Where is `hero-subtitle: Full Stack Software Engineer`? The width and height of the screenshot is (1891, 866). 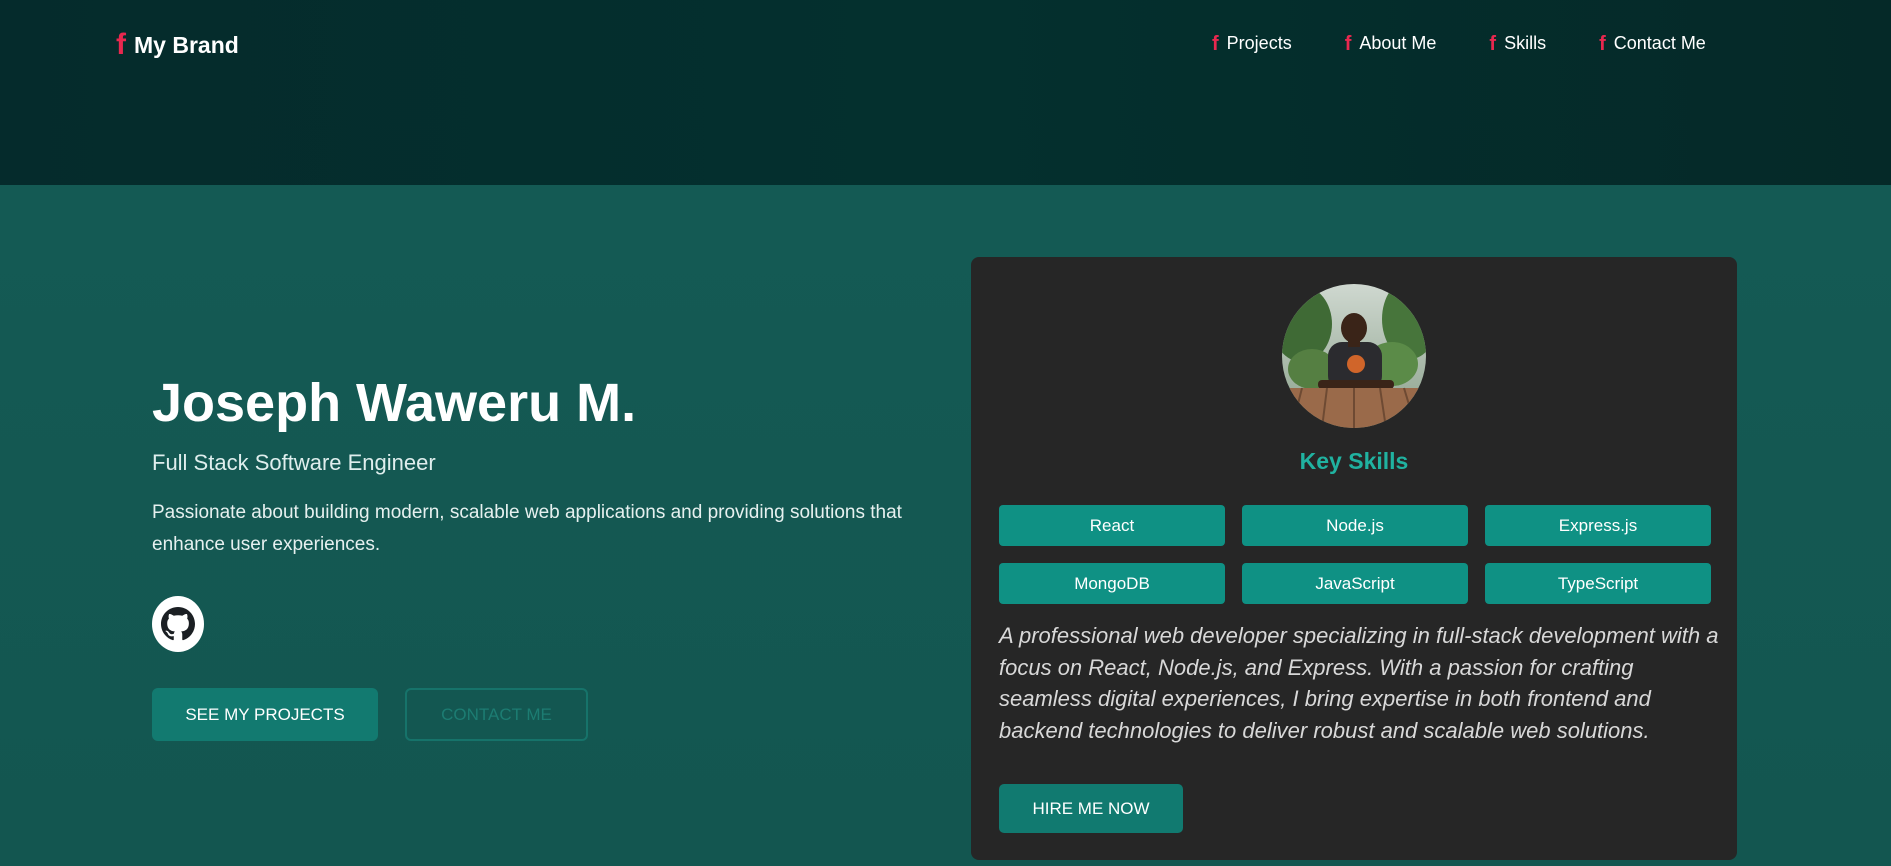
hero-subtitle: Full Stack Software Engineer is located at coordinates (294, 462).